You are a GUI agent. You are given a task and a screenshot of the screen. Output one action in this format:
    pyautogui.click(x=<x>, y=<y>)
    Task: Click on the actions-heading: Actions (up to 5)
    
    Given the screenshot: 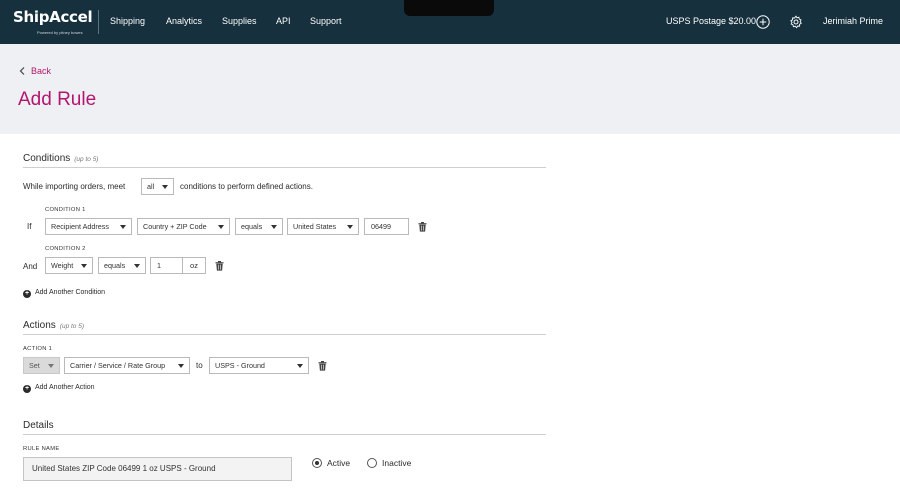 What is the action you would take?
    pyautogui.click(x=53, y=325)
    